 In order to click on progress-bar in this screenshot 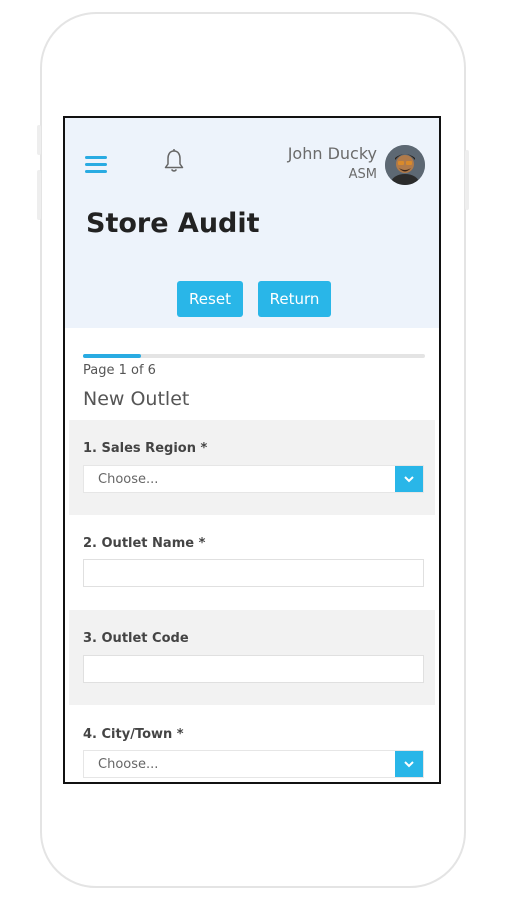, I will do `click(254, 356)`.